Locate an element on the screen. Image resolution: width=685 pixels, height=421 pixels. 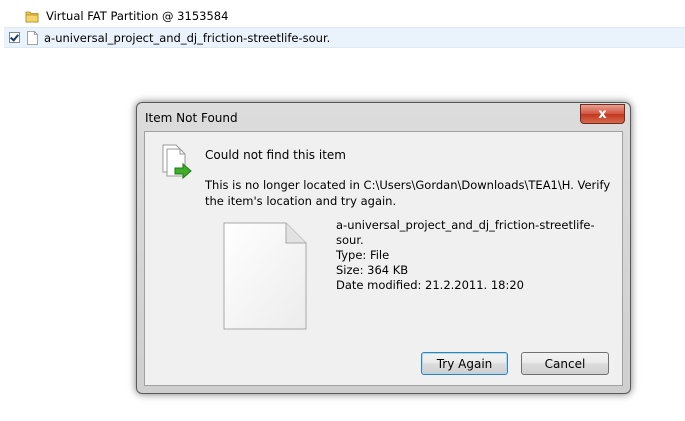
close-icon: x is located at coordinates (602, 114).